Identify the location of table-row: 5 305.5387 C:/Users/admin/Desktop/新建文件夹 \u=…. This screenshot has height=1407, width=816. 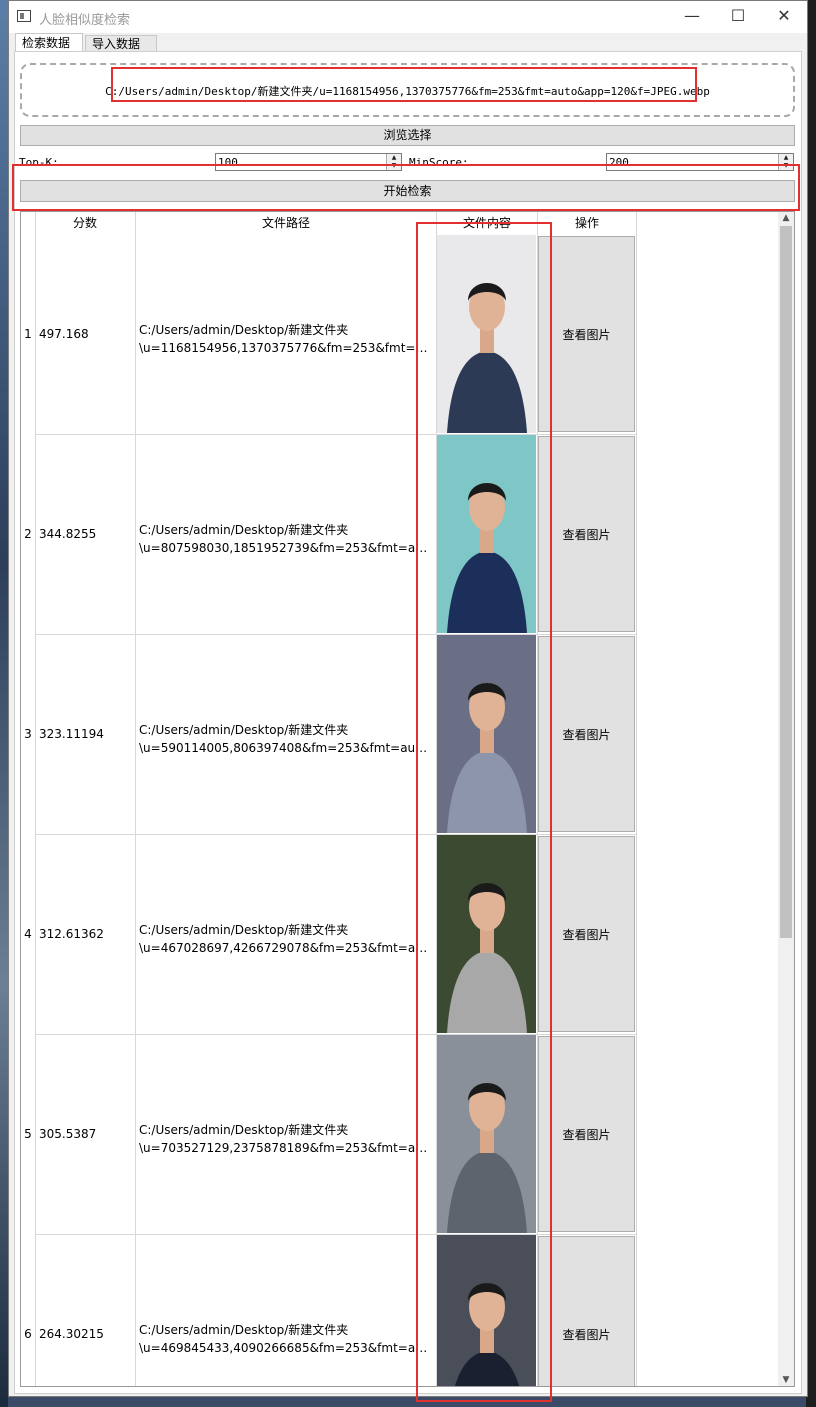
(328, 1134).